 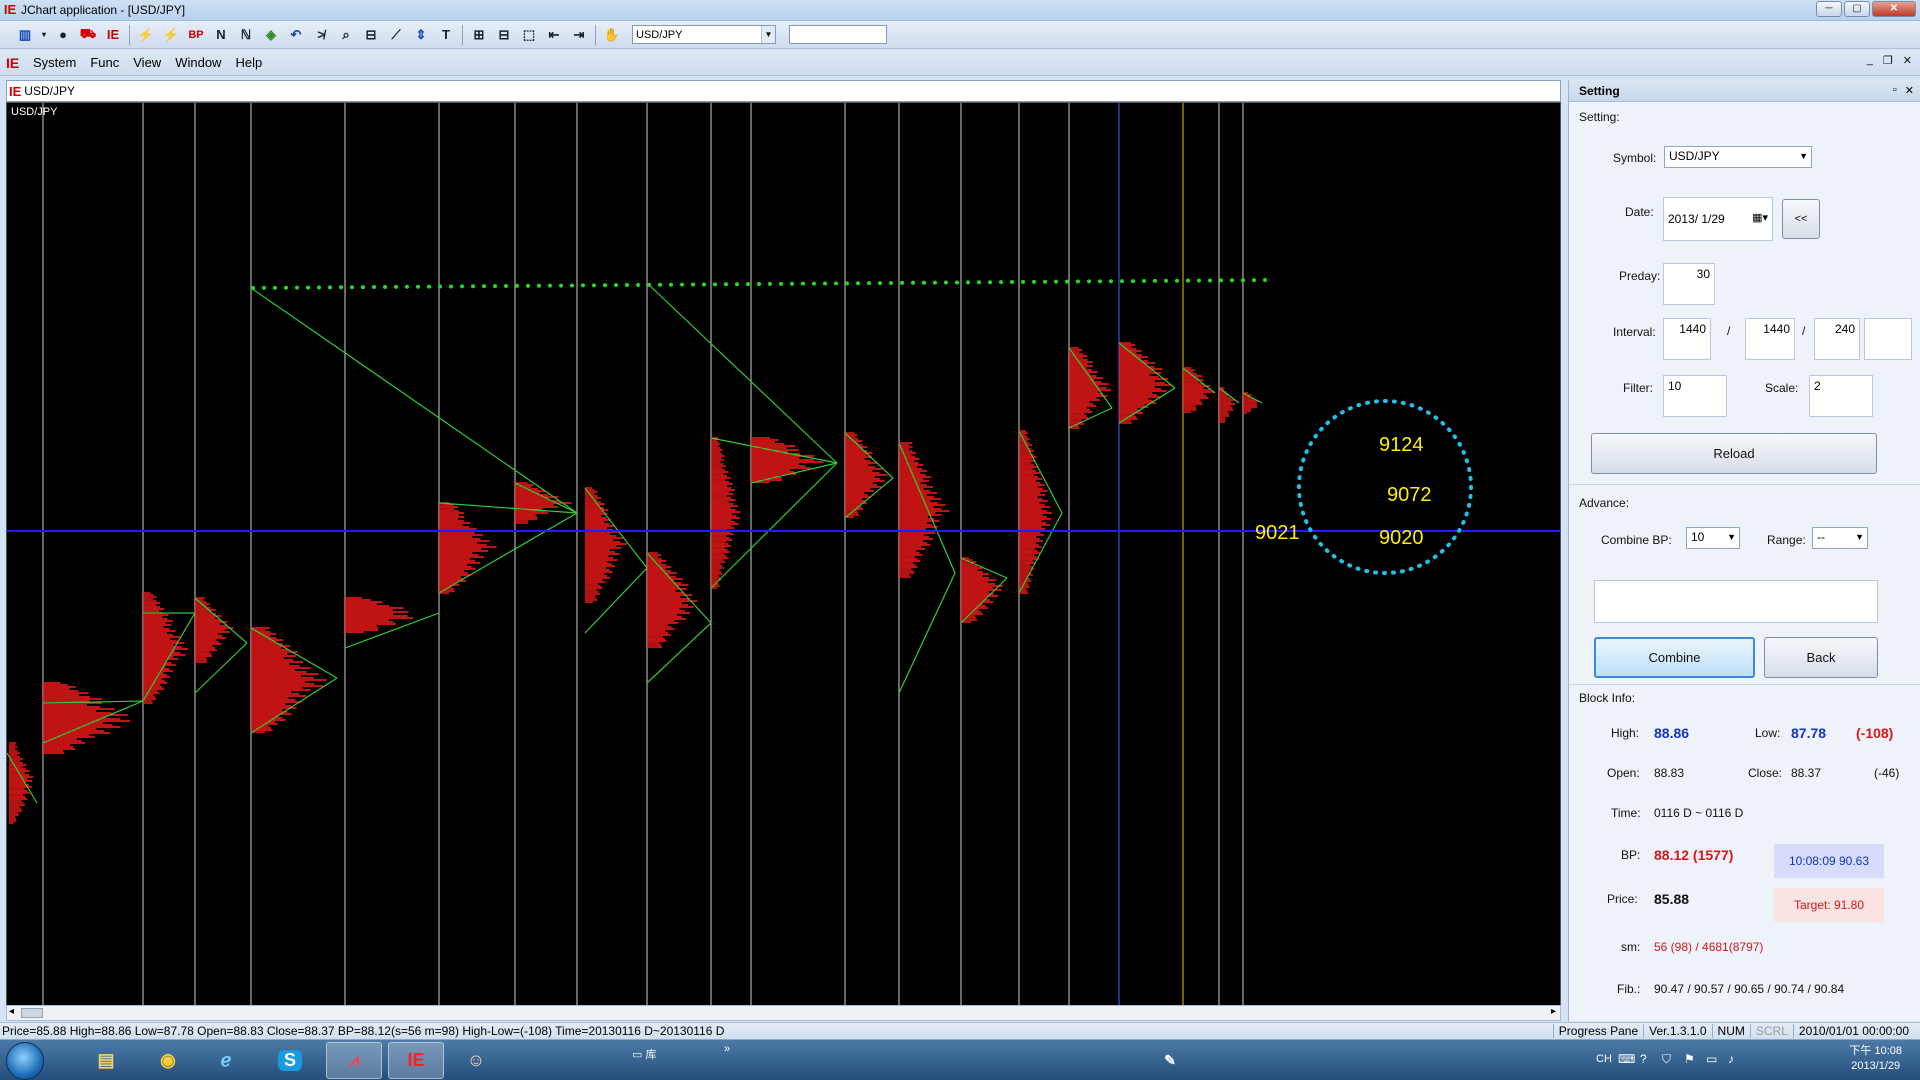 I want to click on minimize-button: ─, so click(x=1829, y=9).